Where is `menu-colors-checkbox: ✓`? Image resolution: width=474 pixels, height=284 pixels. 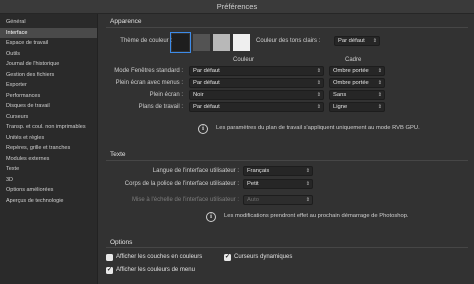 menu-colors-checkbox: ✓ is located at coordinates (109, 270).